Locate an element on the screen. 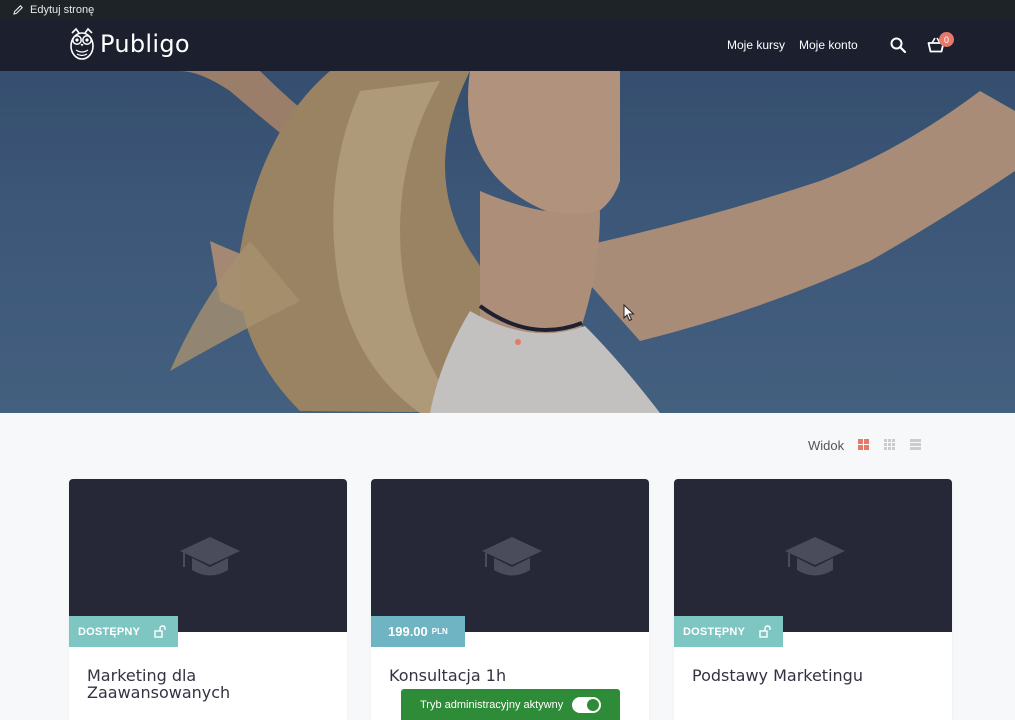 The image size is (1015, 720). view-label: Widok is located at coordinates (826, 445).